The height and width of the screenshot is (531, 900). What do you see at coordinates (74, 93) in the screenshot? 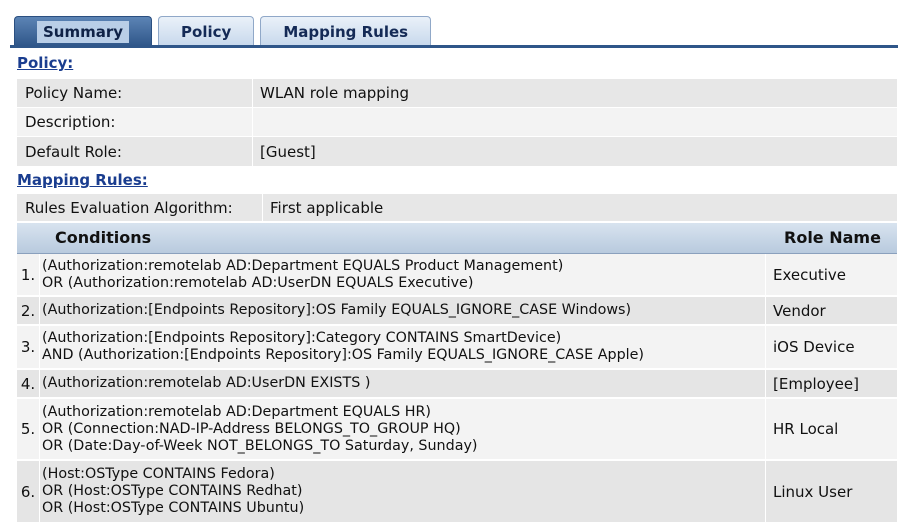
I see `policy-name-label: Policy Name:` at bounding box center [74, 93].